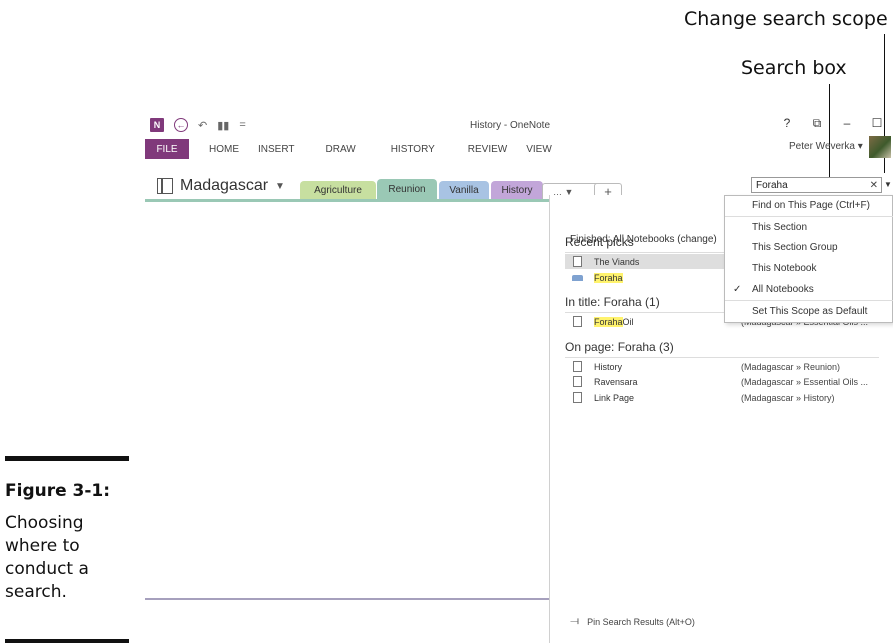 The image size is (893, 643). I want to click on result-row: Link Page (Madagascar » History), so click(722, 397).